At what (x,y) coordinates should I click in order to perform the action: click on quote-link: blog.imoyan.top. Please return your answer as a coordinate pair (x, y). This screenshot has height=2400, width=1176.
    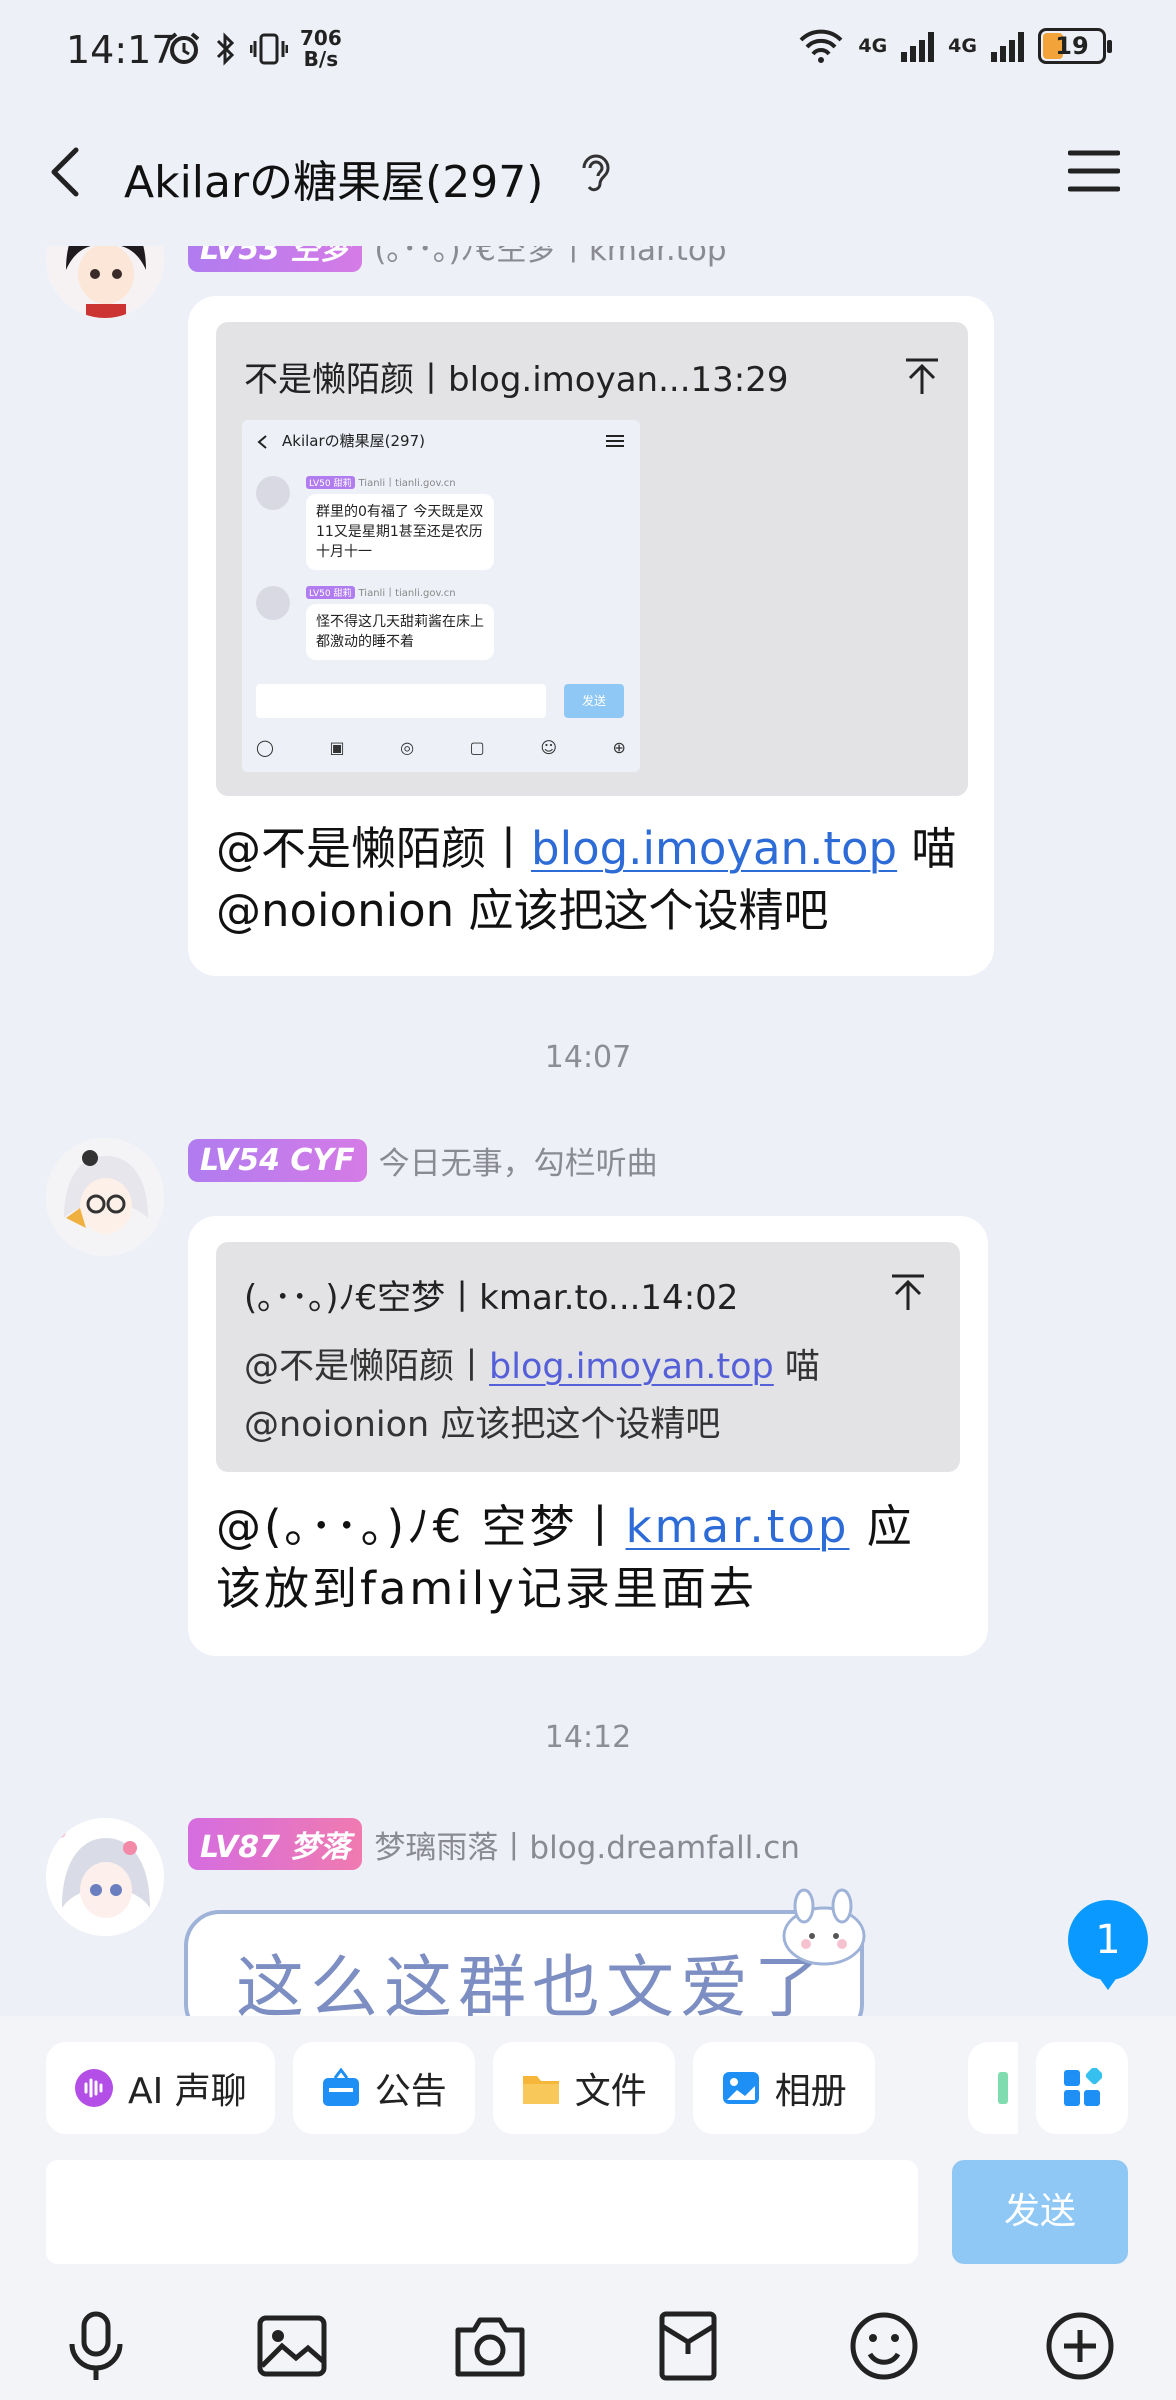
    Looking at the image, I should click on (631, 1367).